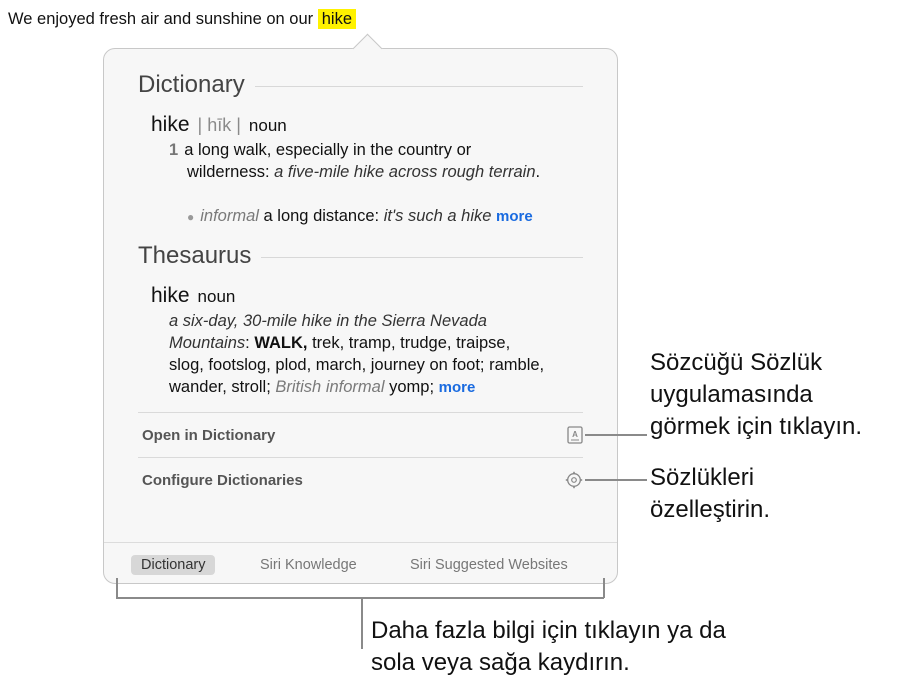 The image size is (920, 686). Describe the element at coordinates (548, 630) in the screenshot. I see `callout-text: Daha fazla bilgi için tıklayın ya da` at that location.